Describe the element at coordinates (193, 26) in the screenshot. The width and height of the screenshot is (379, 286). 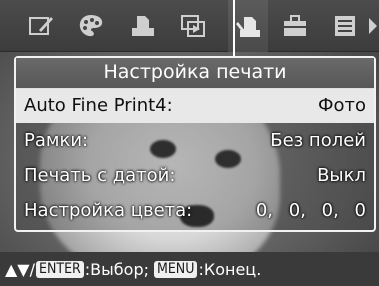
I see `slideshow-icon` at that location.